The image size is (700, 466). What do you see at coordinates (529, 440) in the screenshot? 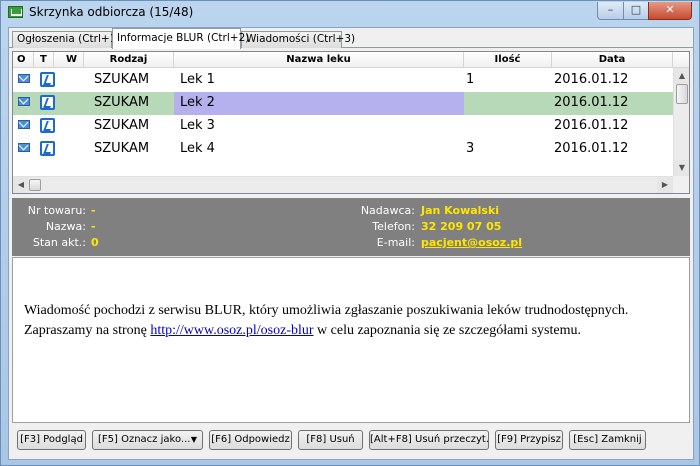
I see `assign-button: [F9] Przypisz` at bounding box center [529, 440].